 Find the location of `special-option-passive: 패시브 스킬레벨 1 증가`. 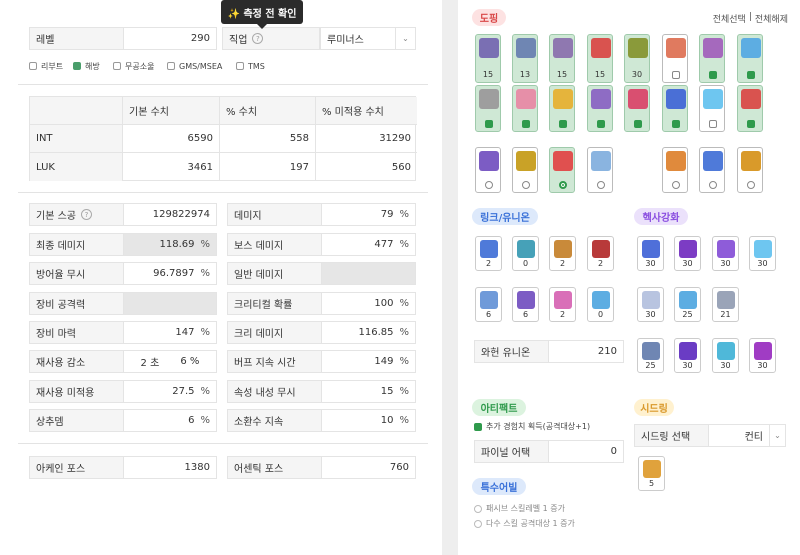

special-option-passive: 패시브 스킬레벨 1 증가 is located at coordinates (519, 508).